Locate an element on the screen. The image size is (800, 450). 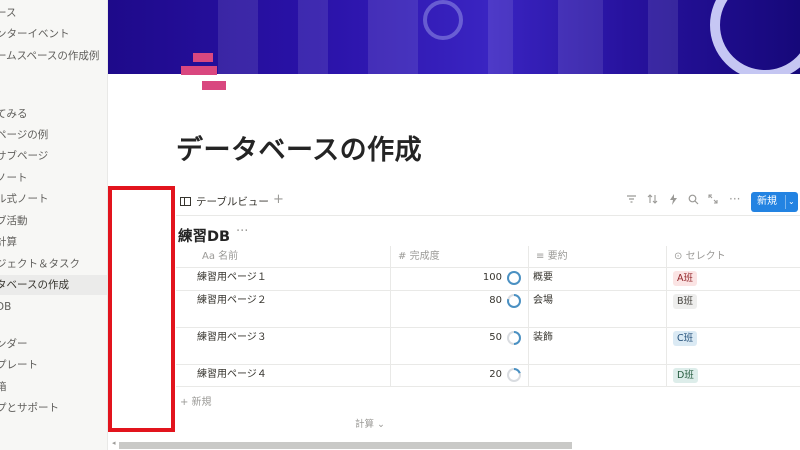
sidebar-item: サブページ is located at coordinates (53, 156).